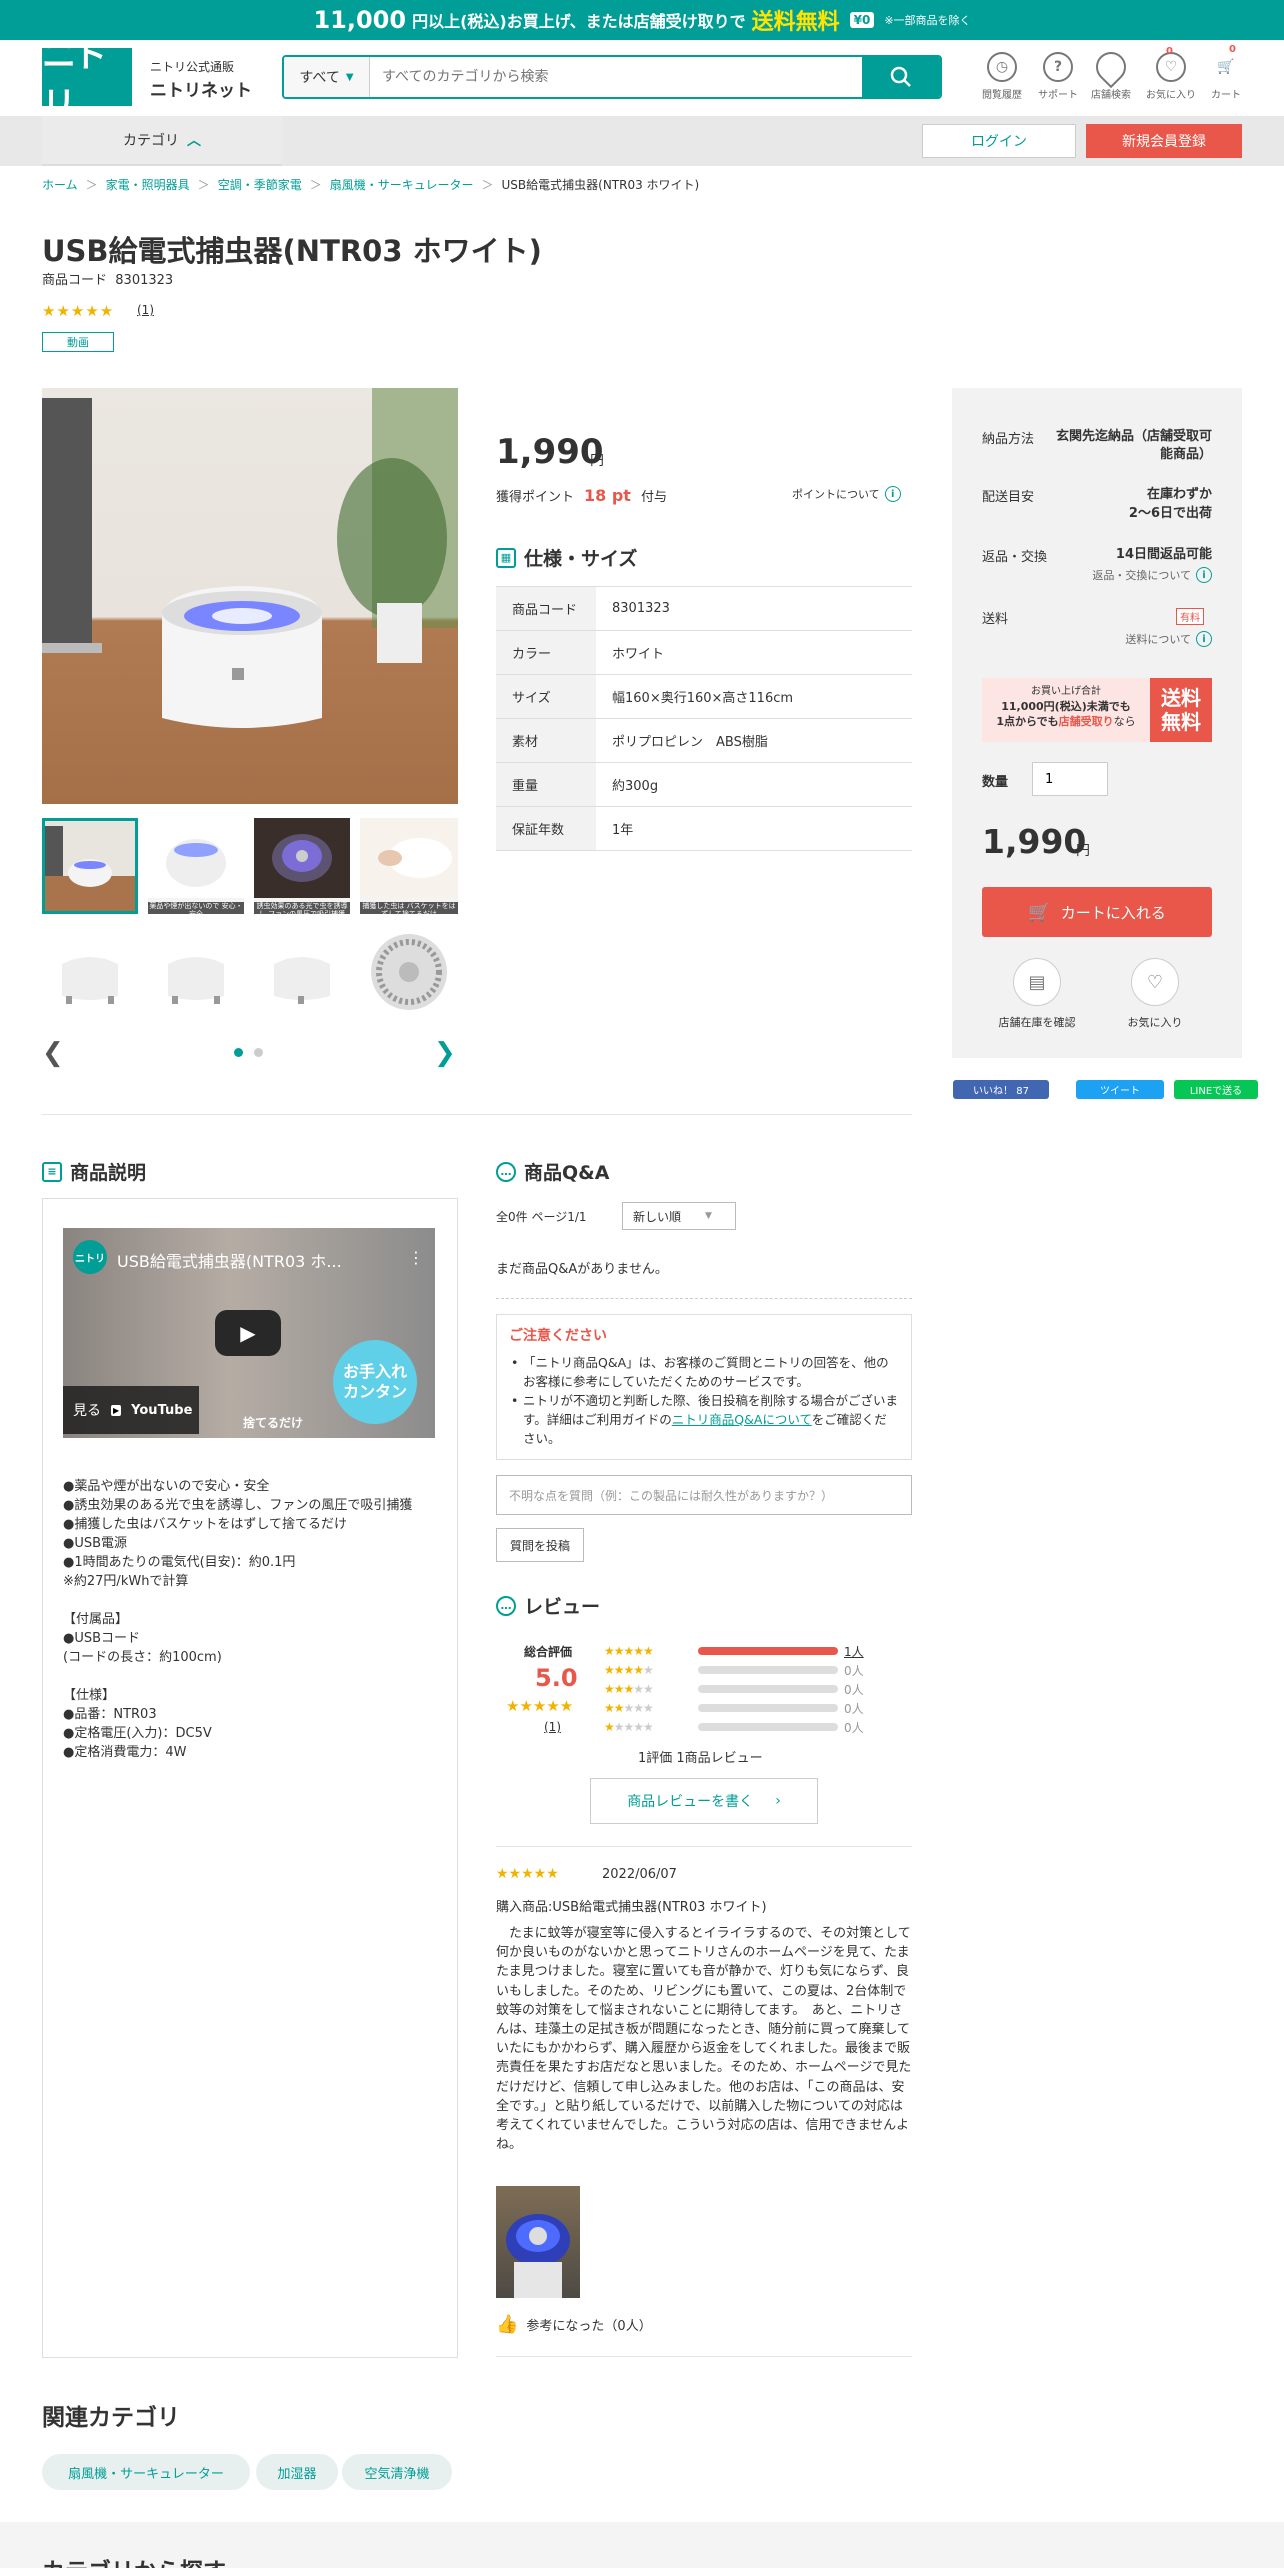 This screenshot has height=2568, width=1284. Describe the element at coordinates (754, 784) in the screenshot. I see `spec-value: 約300g` at that location.